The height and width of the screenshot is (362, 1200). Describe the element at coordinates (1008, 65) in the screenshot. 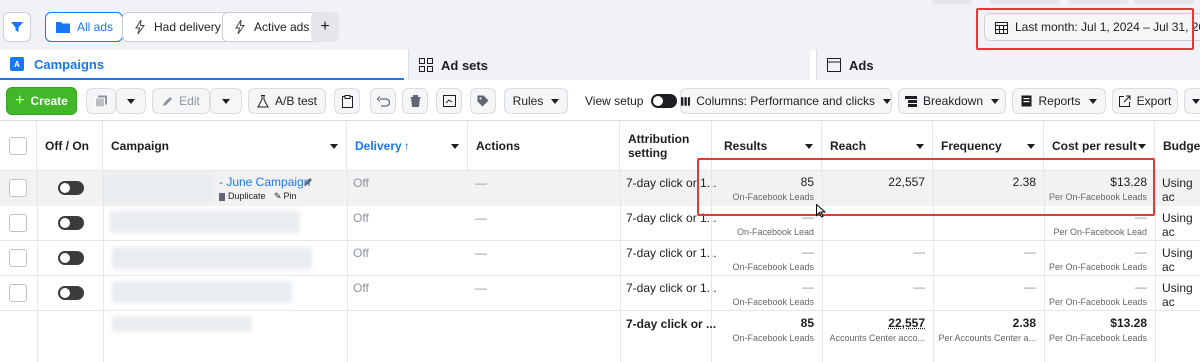

I see `tab-ads: Ads` at that location.